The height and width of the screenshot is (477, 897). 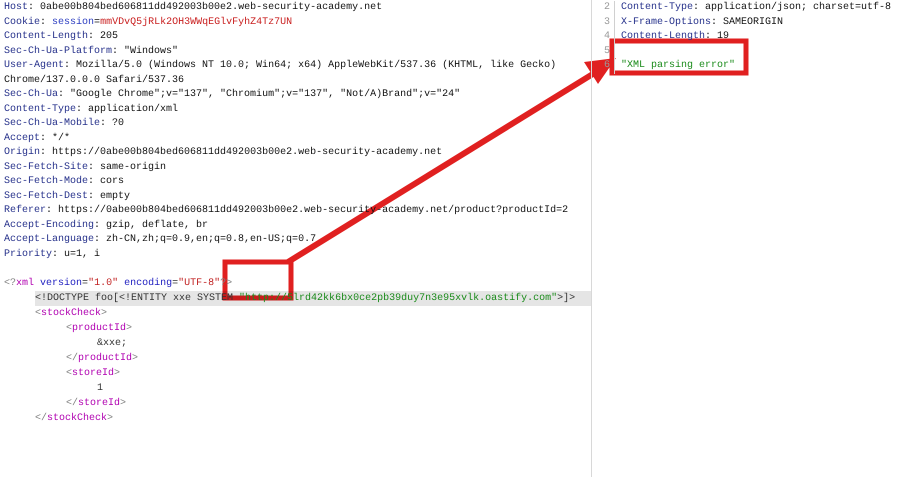 I want to click on code-line: </stockCheck>, so click(x=74, y=419).